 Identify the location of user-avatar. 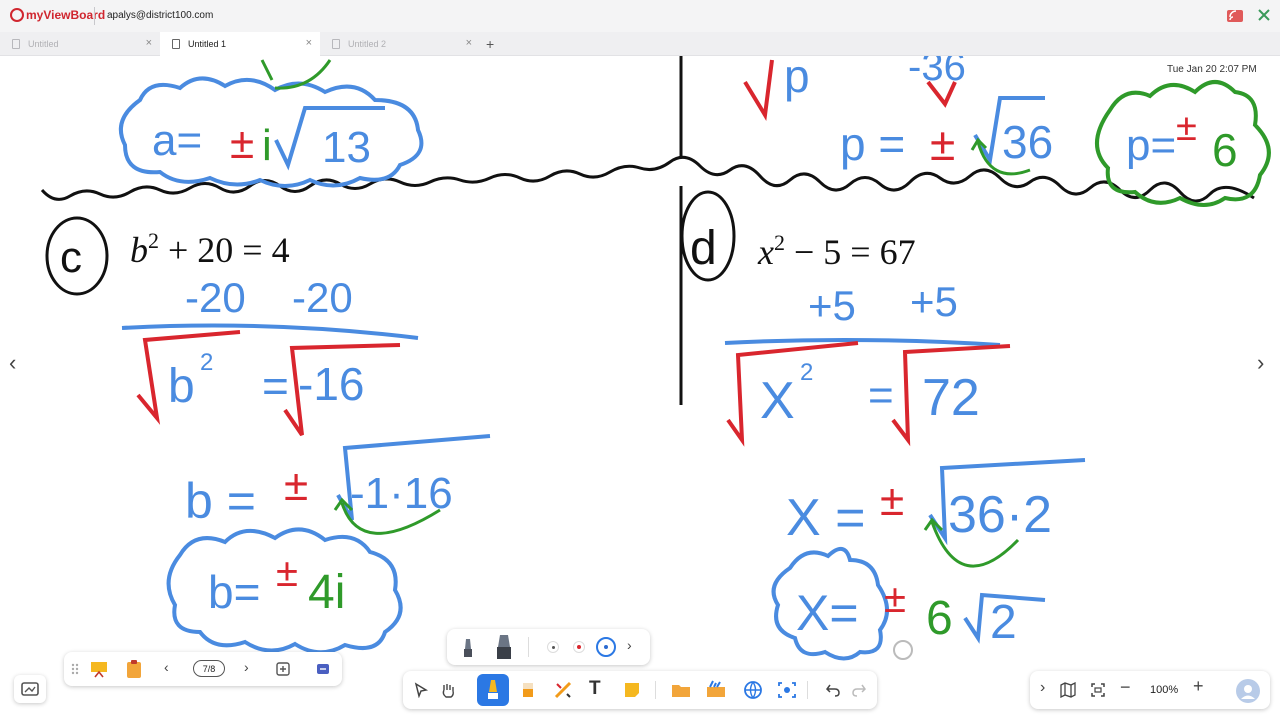
(1248, 691).